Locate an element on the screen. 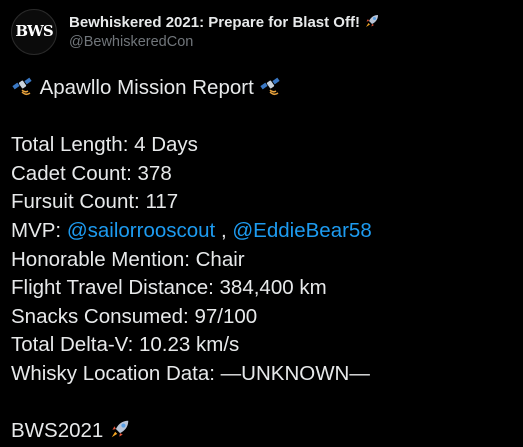 This screenshot has height=447, width=523. stat-label: Honorable Mention: is located at coordinates (100, 259).